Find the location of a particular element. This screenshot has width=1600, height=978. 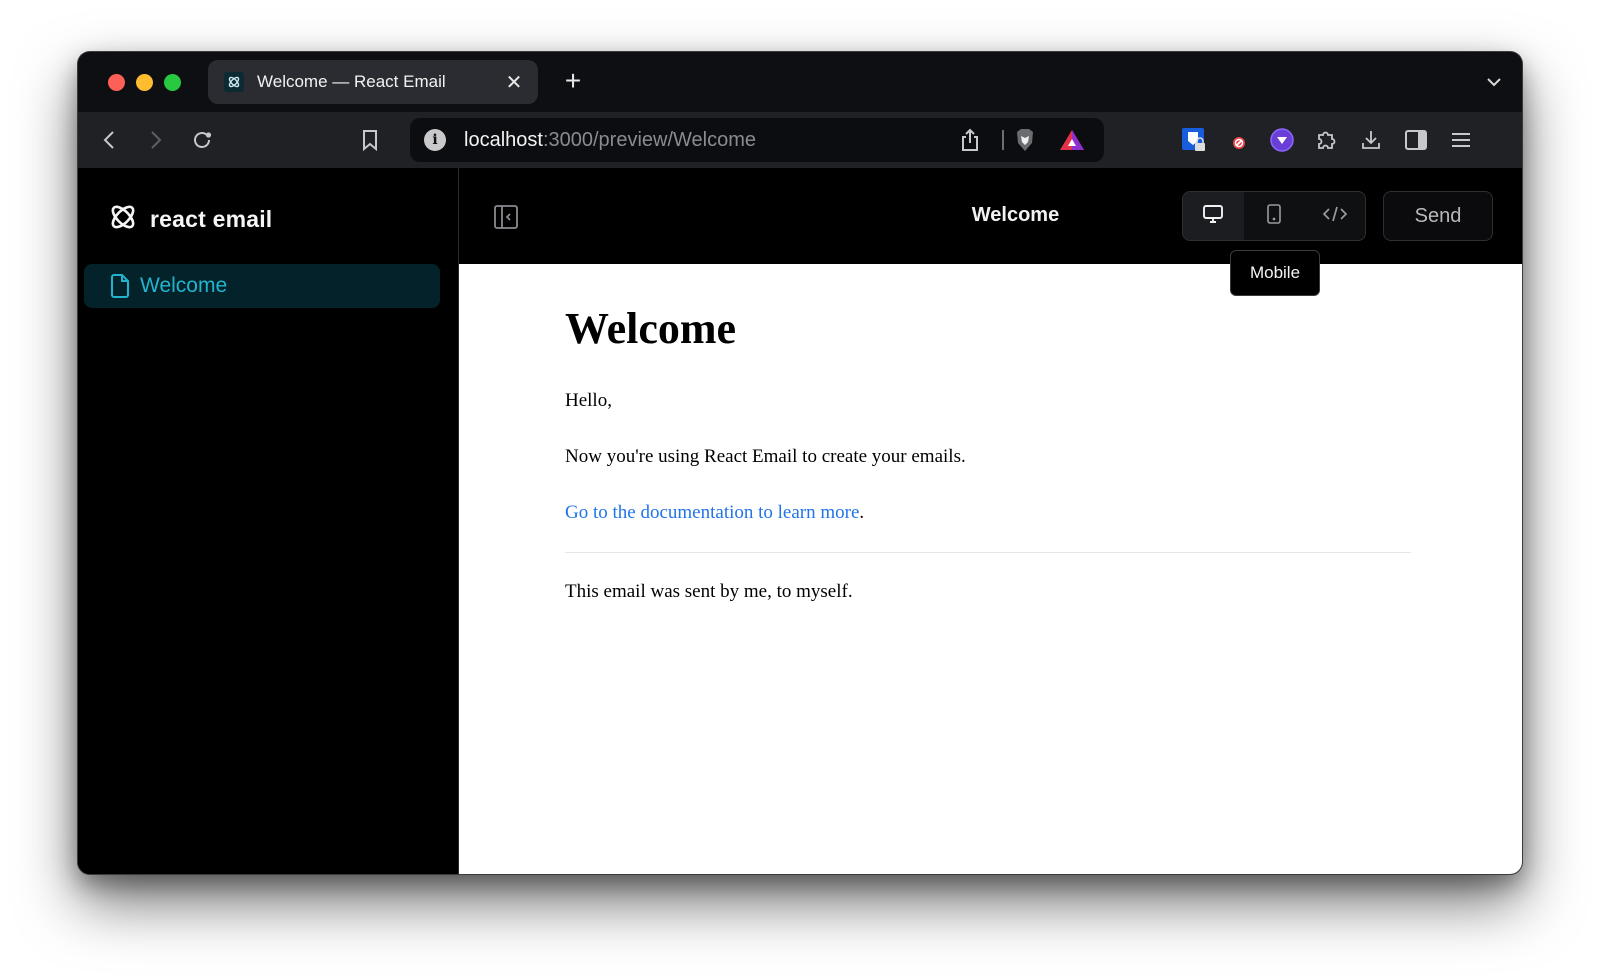

tab-title: Welcome — React Email is located at coordinates (351, 81).